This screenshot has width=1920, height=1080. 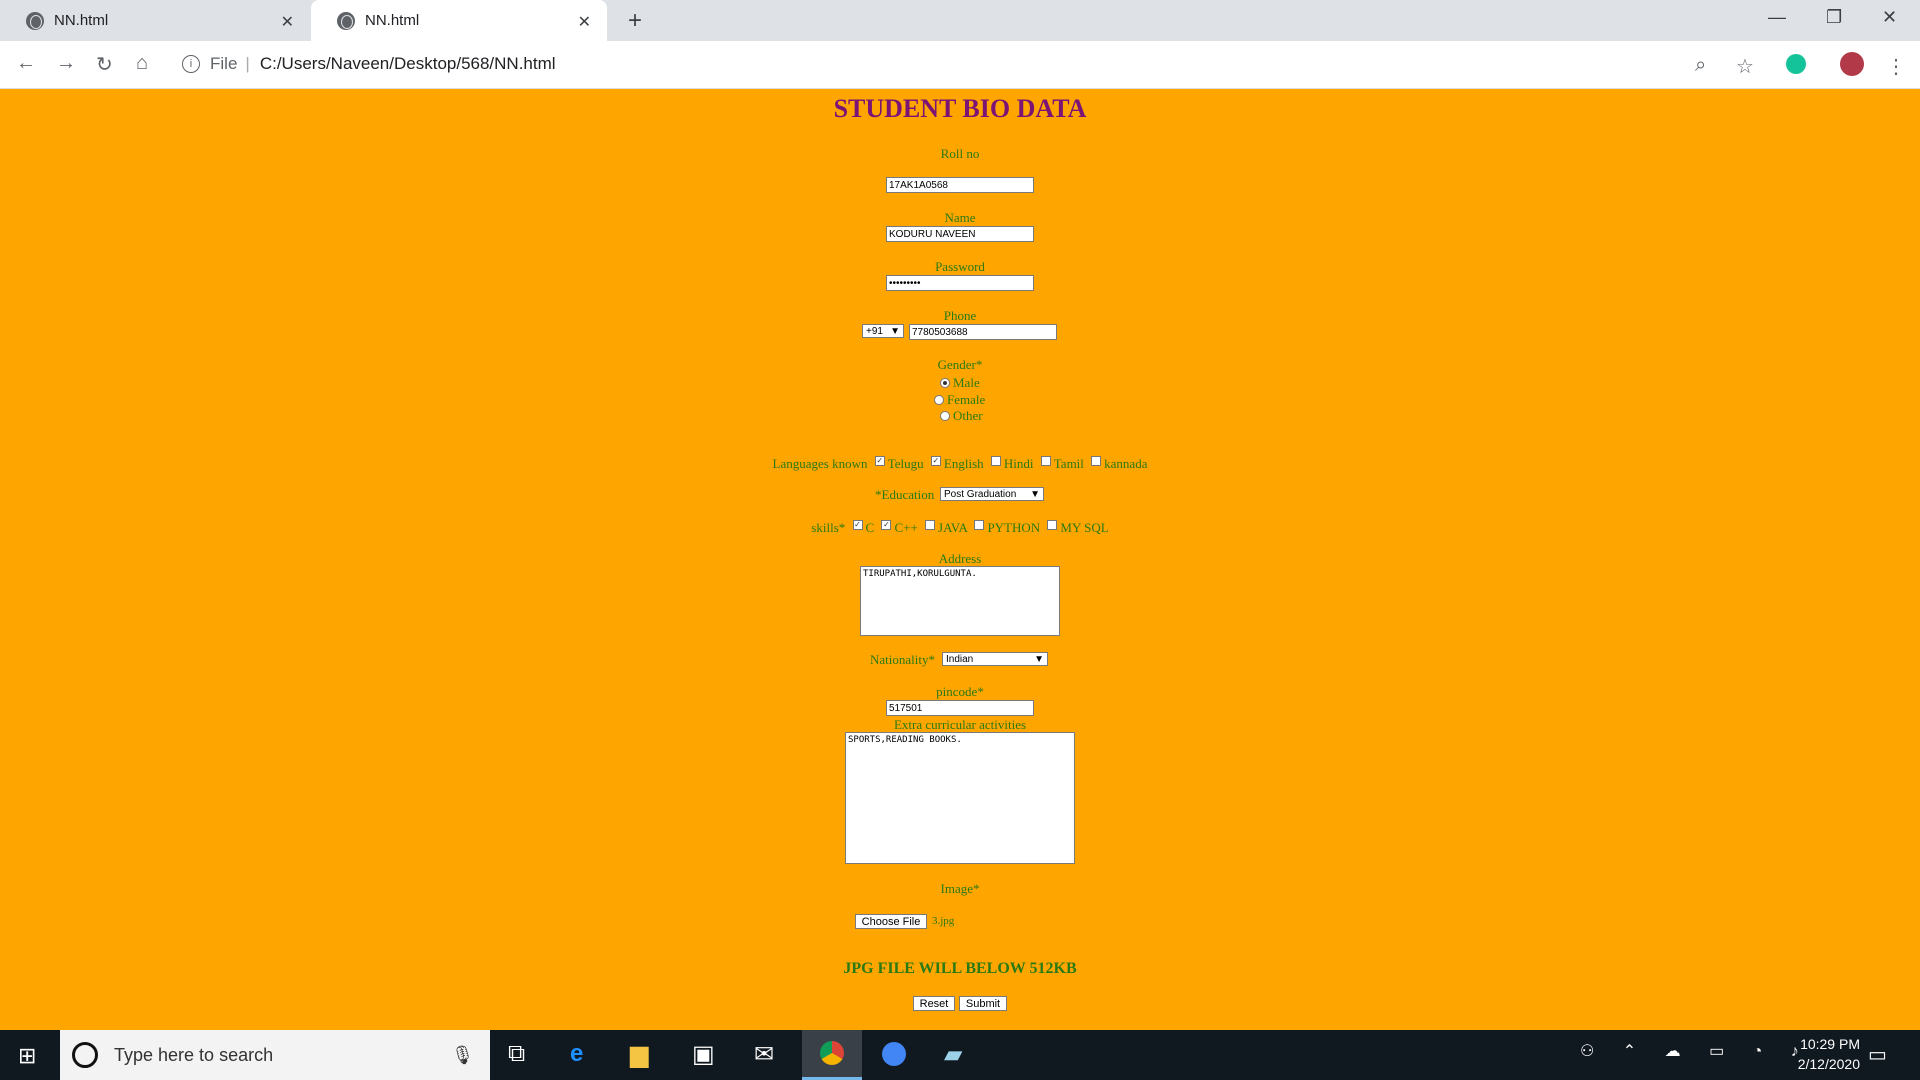 I want to click on microphone-icon: 🎙, so click(x=462, y=1055).